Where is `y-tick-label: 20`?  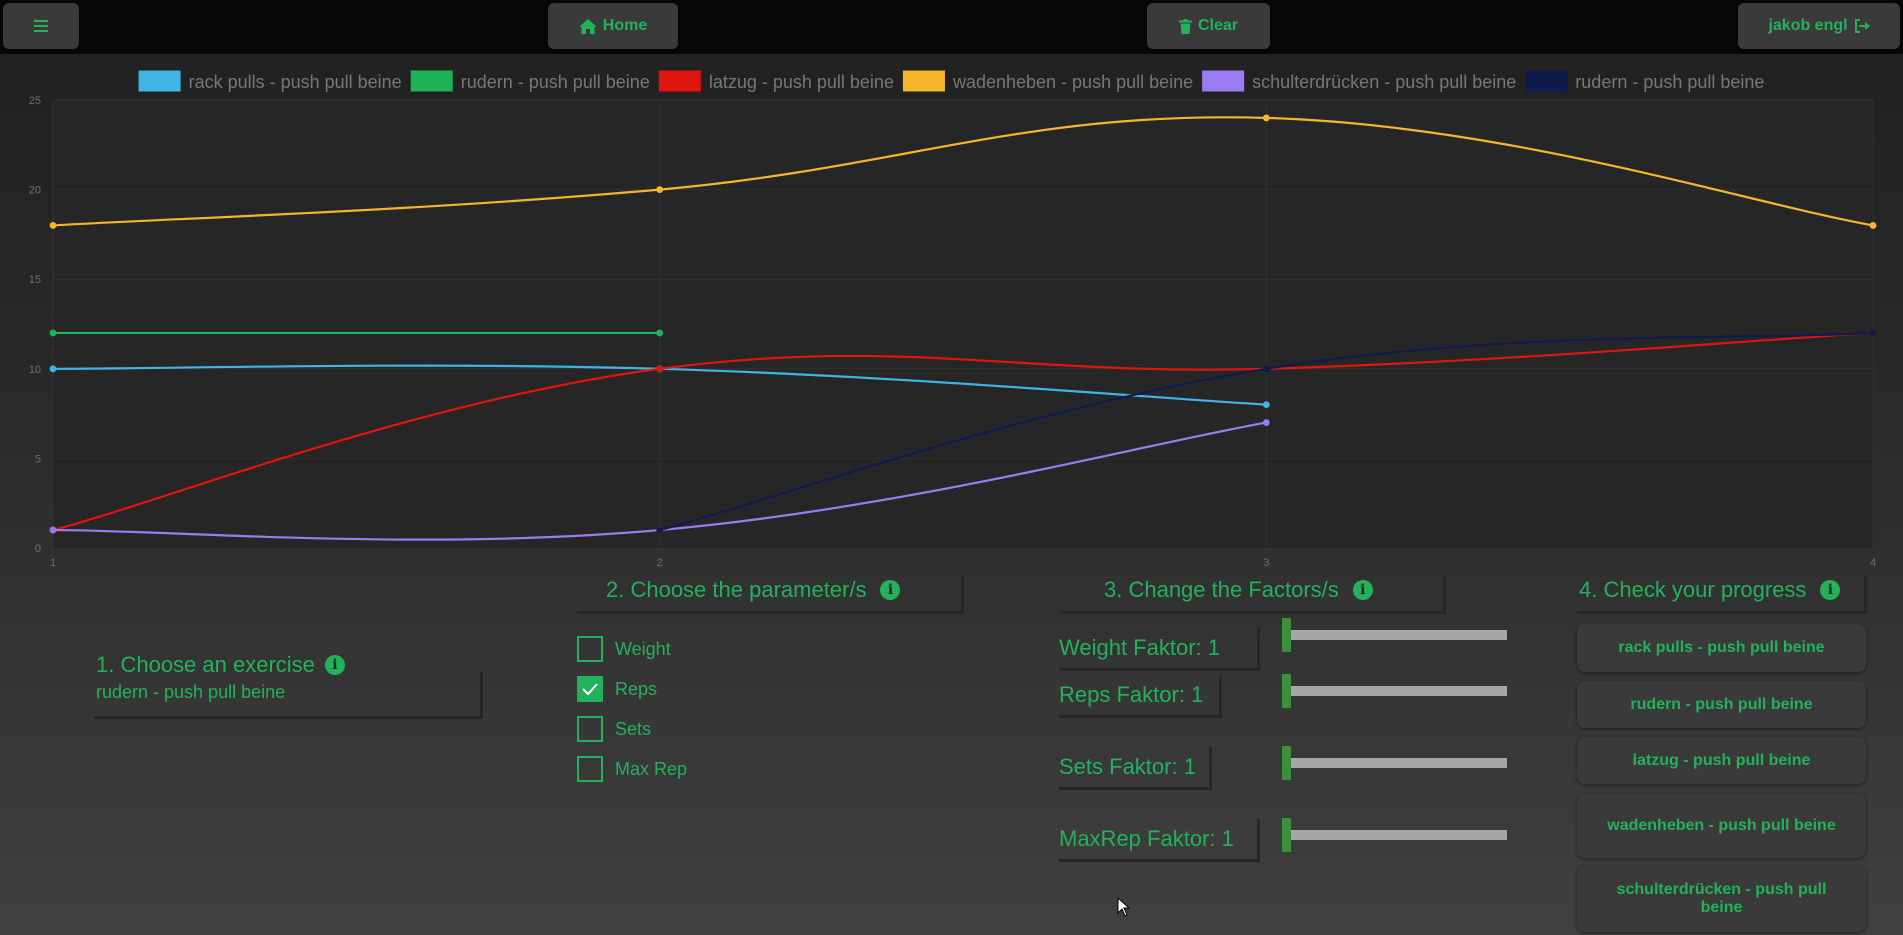 y-tick-label: 20 is located at coordinates (35, 191).